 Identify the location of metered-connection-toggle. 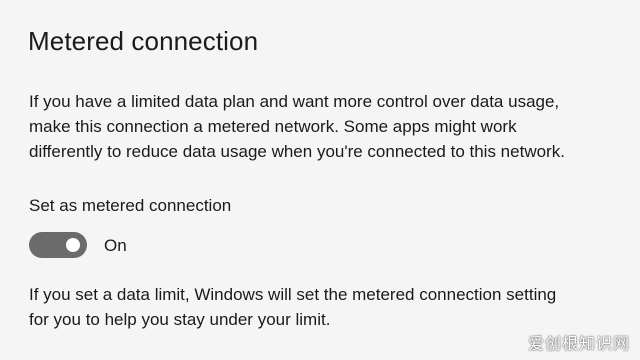
(58, 245).